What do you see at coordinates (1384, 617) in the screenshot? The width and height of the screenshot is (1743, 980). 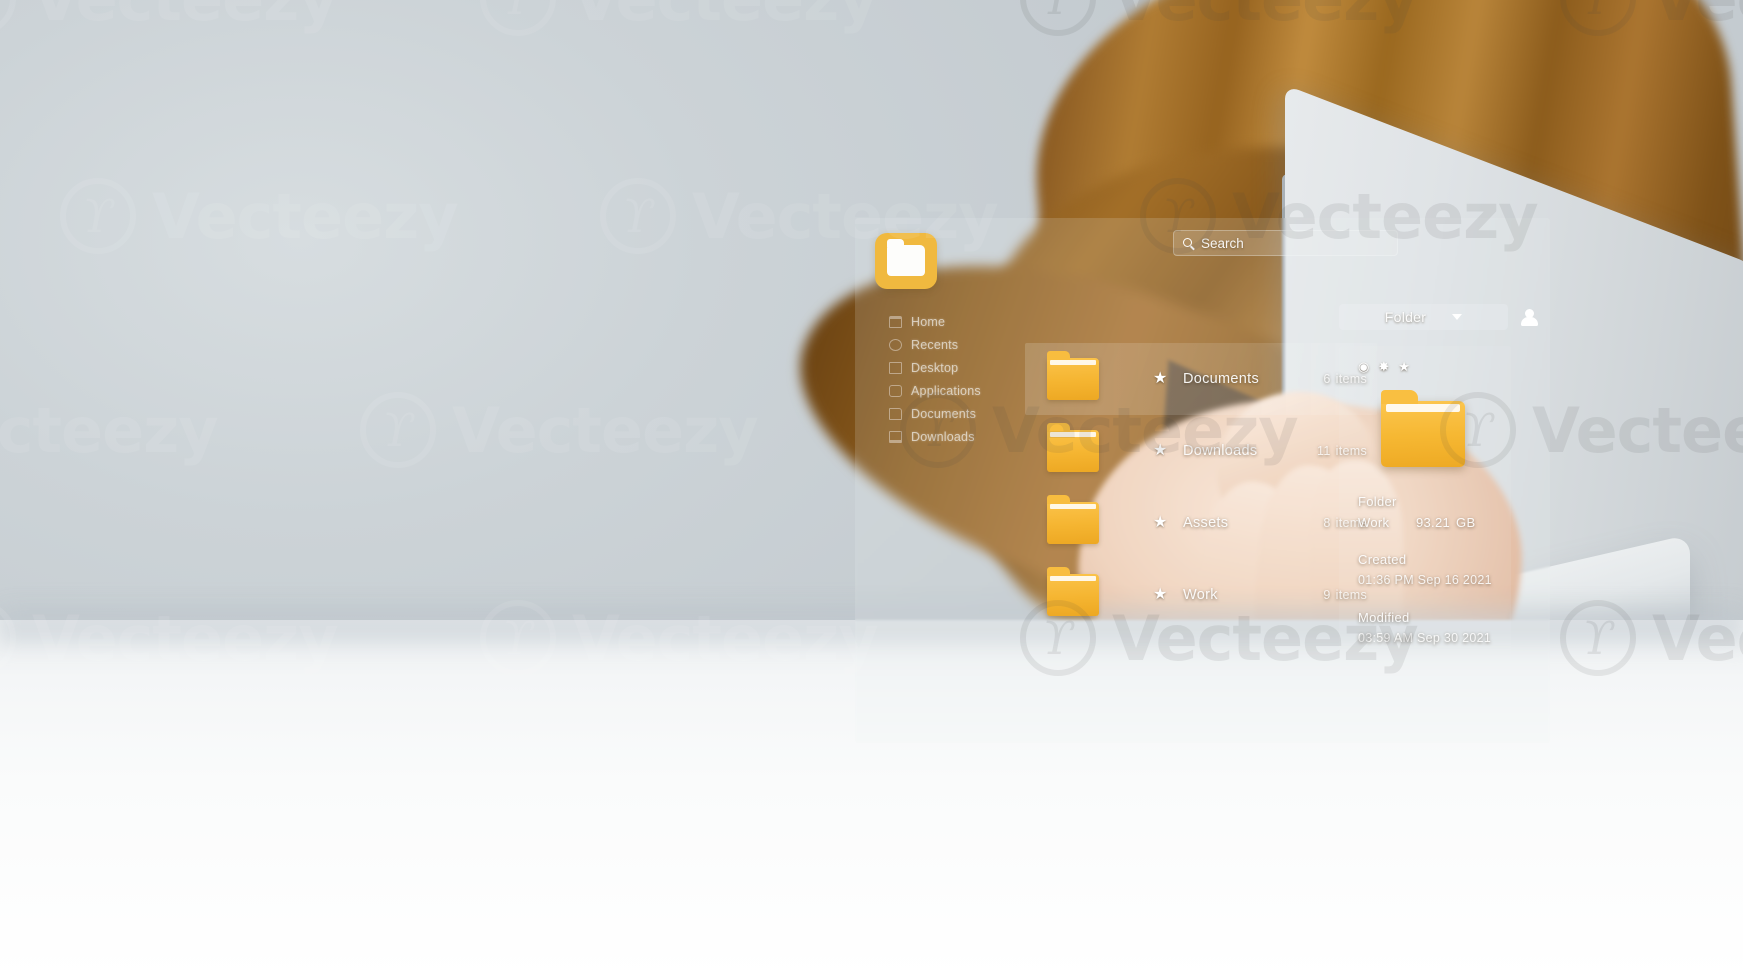 I see `details-modified-label: Modified` at bounding box center [1384, 617].